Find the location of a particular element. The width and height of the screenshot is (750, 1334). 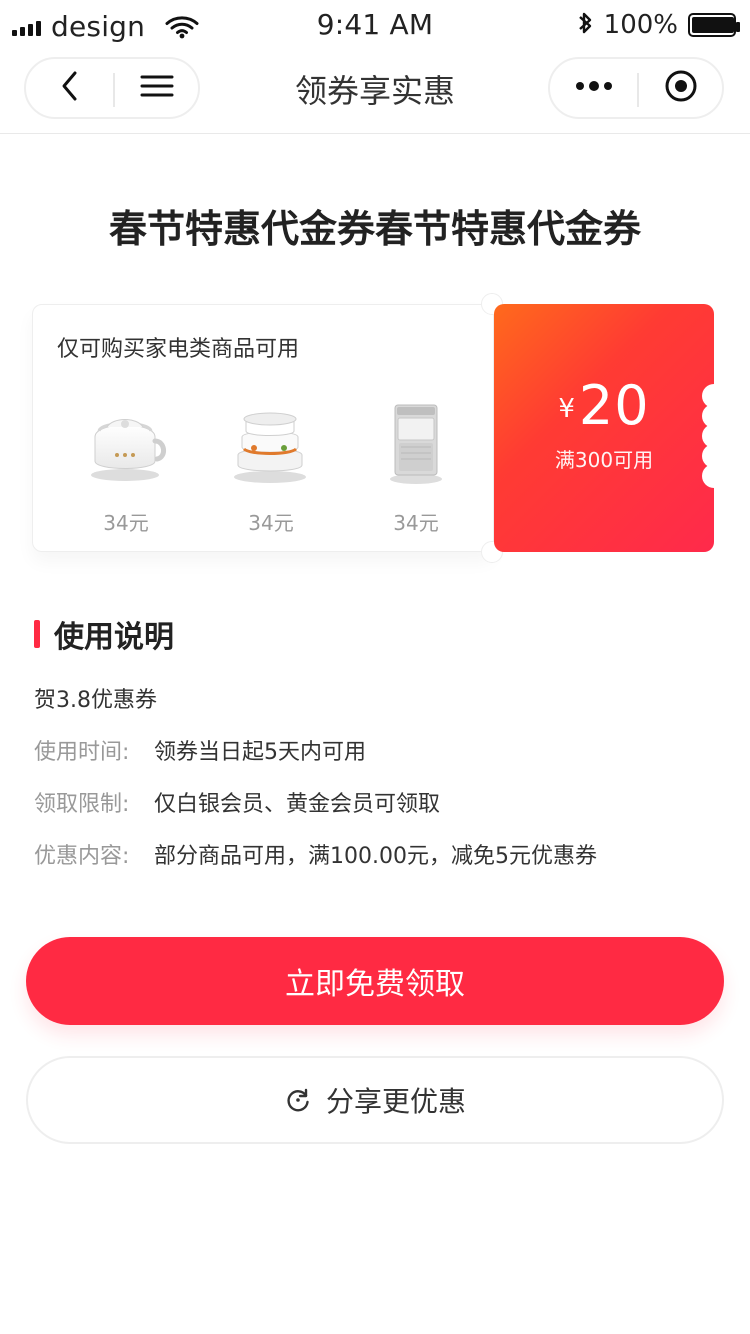

coupon-availability: 仅可购买家电类商品可用 is located at coordinates (178, 349).